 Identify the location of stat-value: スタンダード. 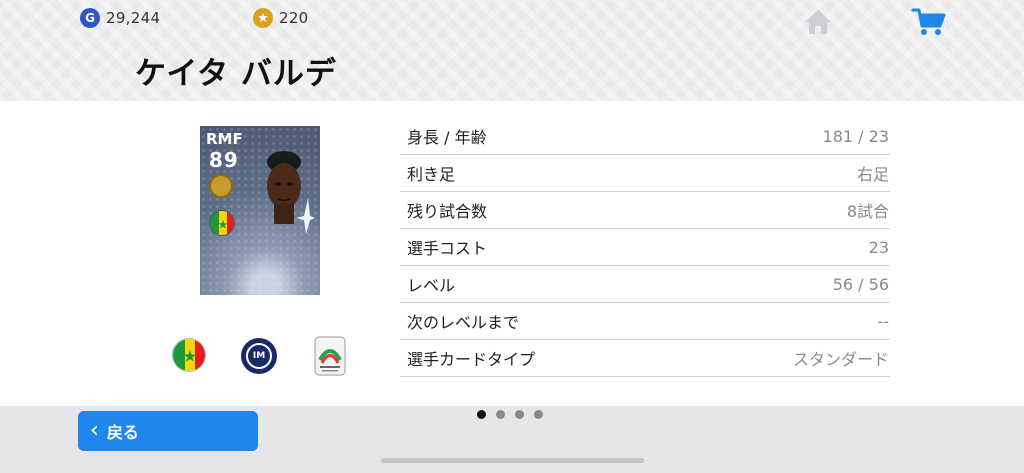
(840, 359).